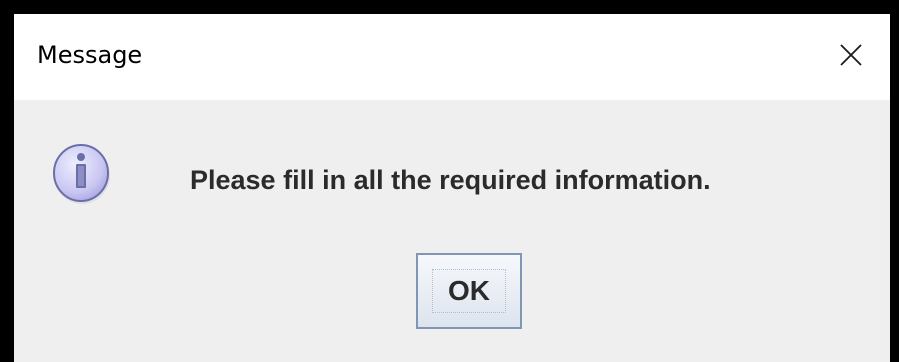 This screenshot has height=362, width=899. What do you see at coordinates (81, 174) in the screenshot?
I see `info-icon` at bounding box center [81, 174].